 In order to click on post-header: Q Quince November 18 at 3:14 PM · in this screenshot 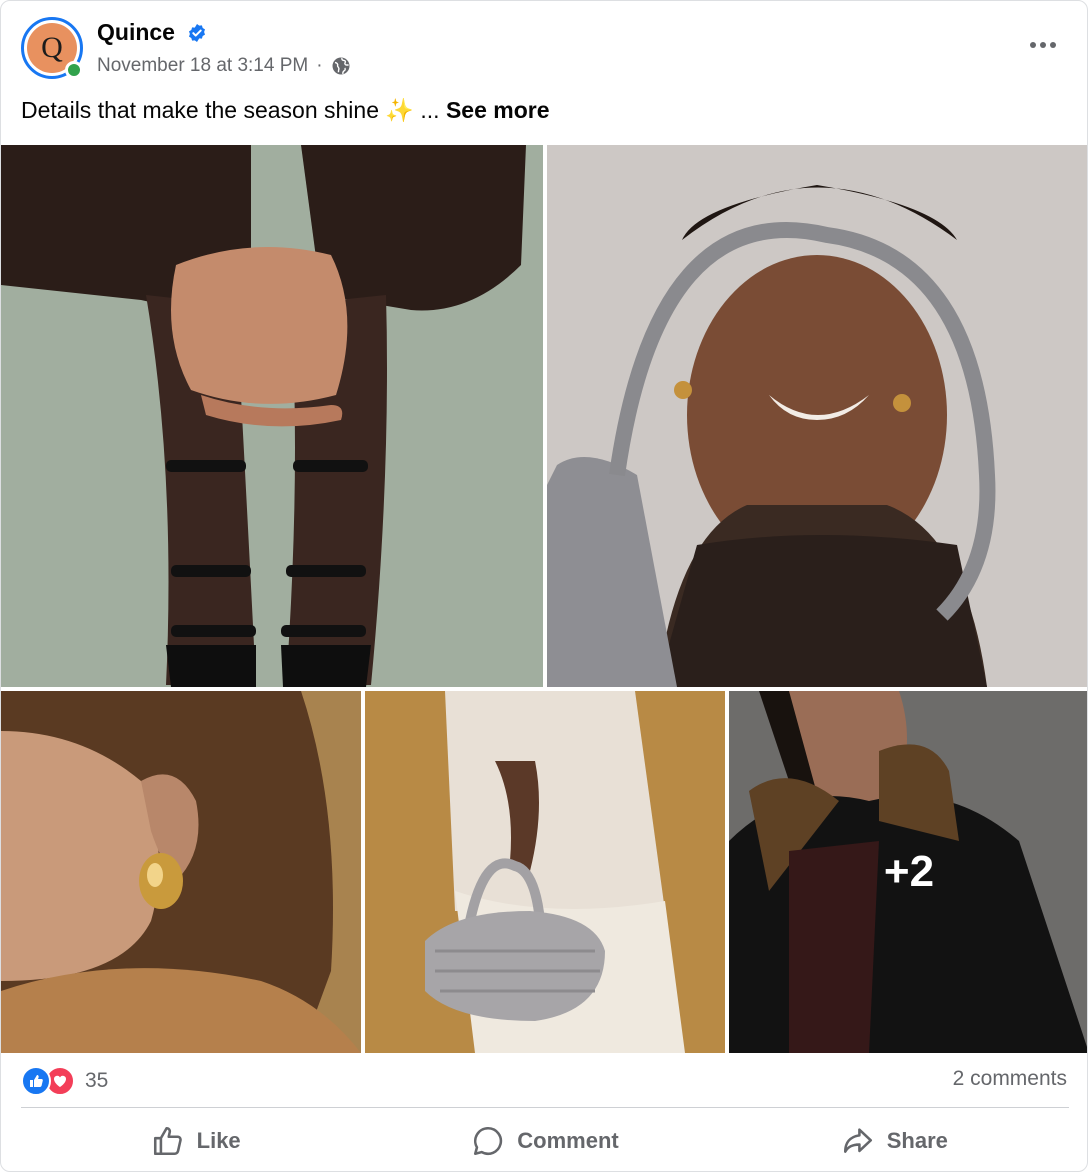, I will do `click(544, 47)`.